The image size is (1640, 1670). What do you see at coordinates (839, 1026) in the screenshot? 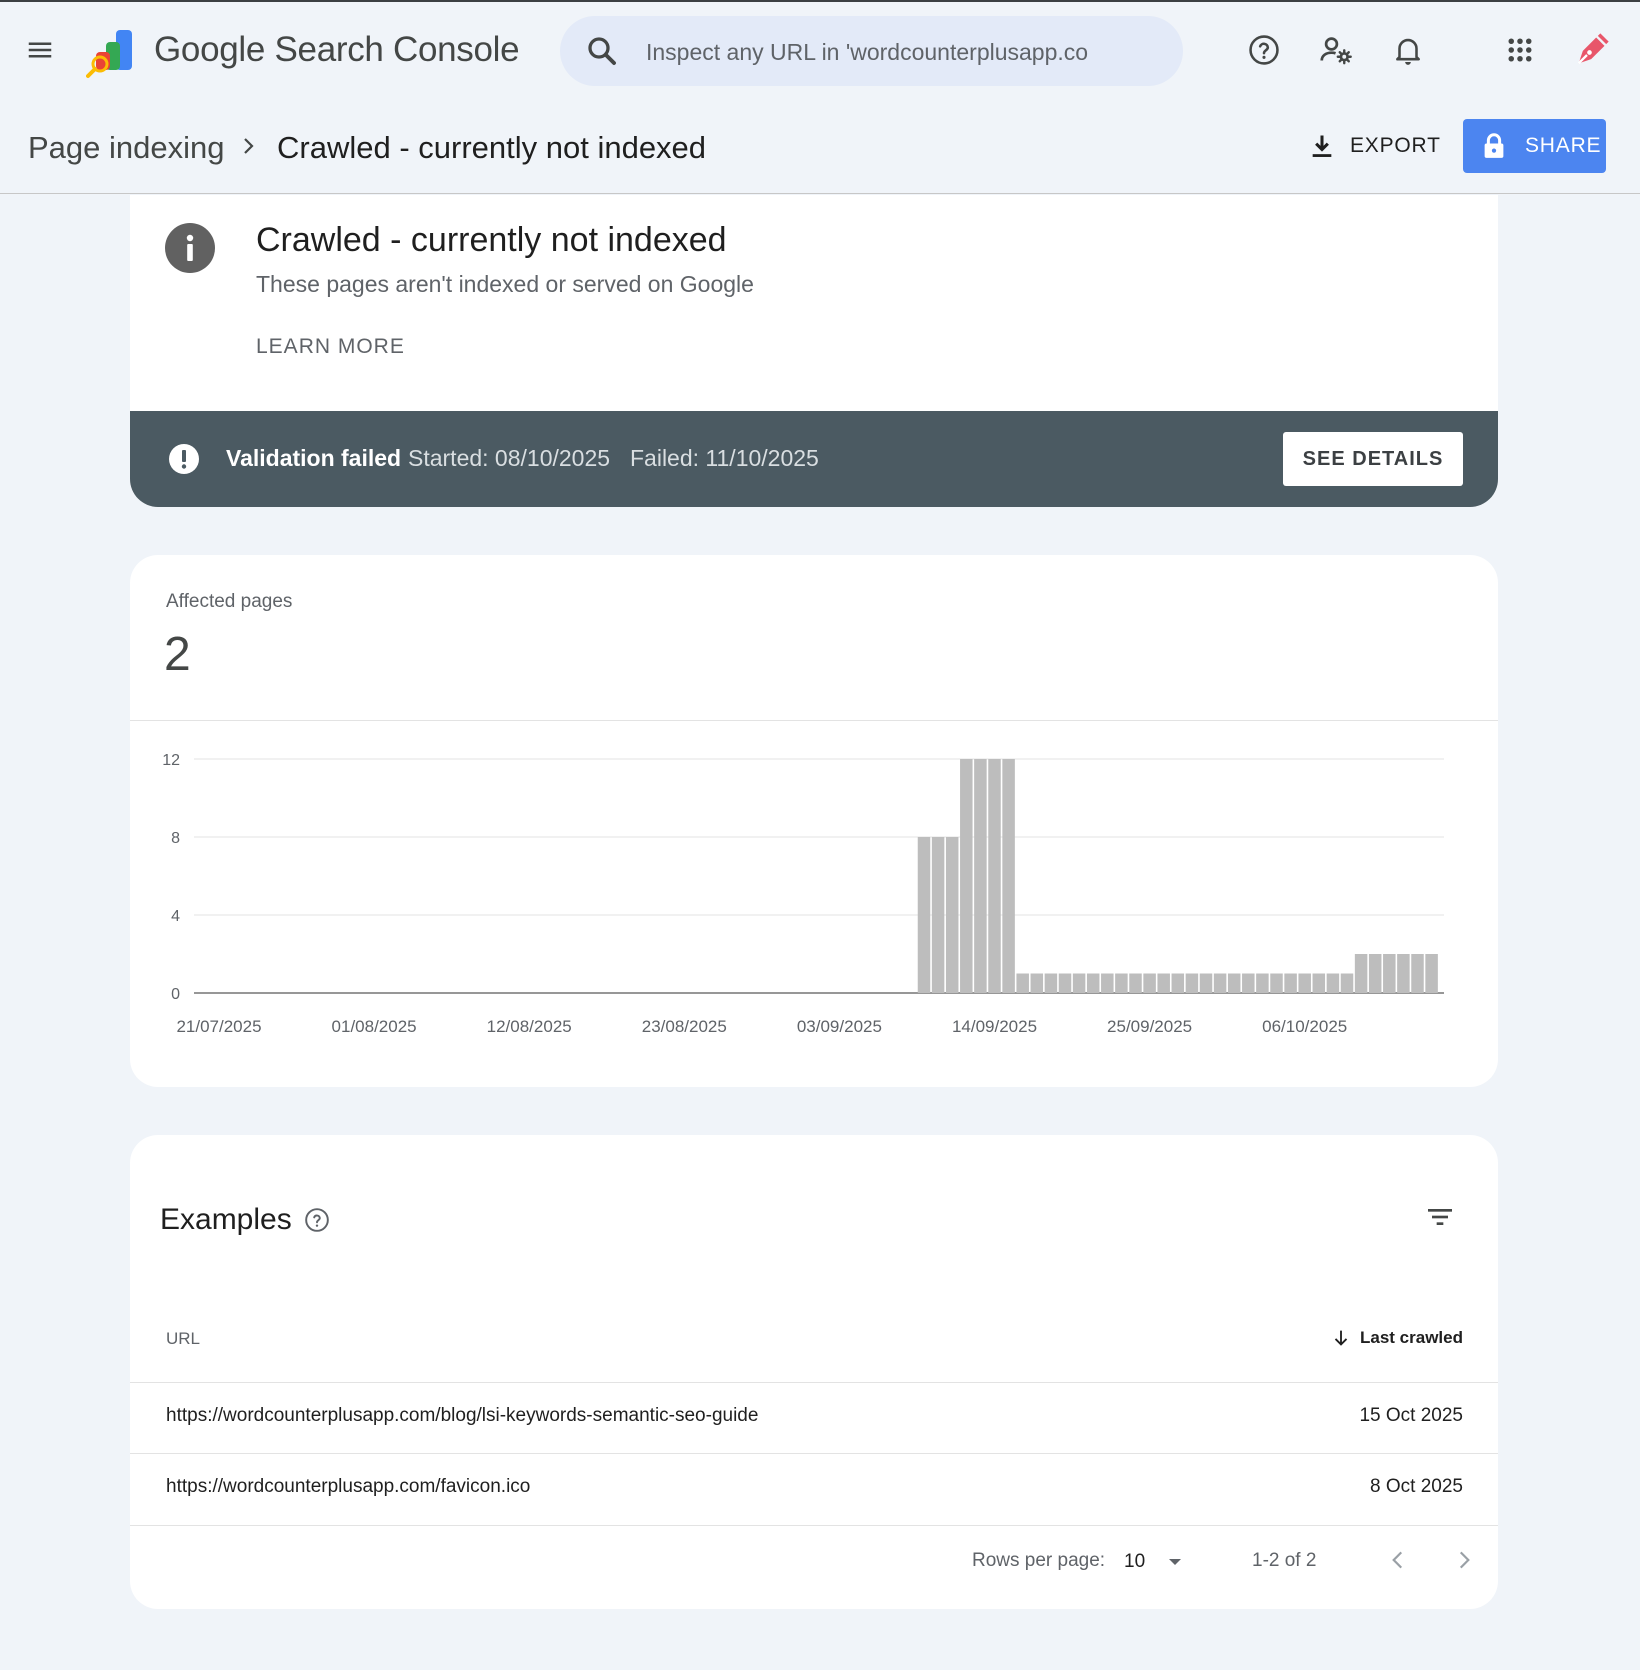
I see `x-tick-label: 03/09/2025` at bounding box center [839, 1026].